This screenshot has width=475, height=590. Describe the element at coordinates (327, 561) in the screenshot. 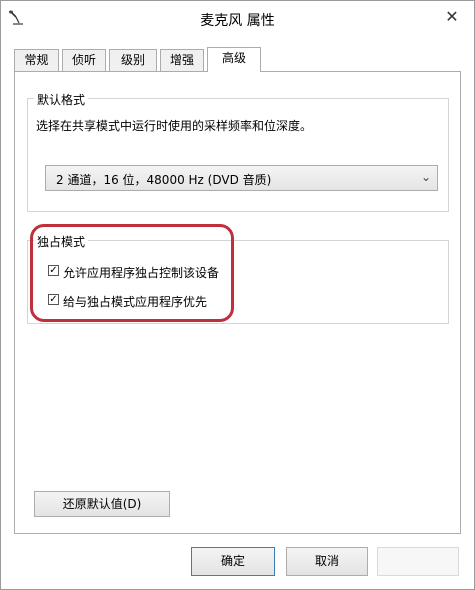

I see `cancel-button: 取消` at that location.